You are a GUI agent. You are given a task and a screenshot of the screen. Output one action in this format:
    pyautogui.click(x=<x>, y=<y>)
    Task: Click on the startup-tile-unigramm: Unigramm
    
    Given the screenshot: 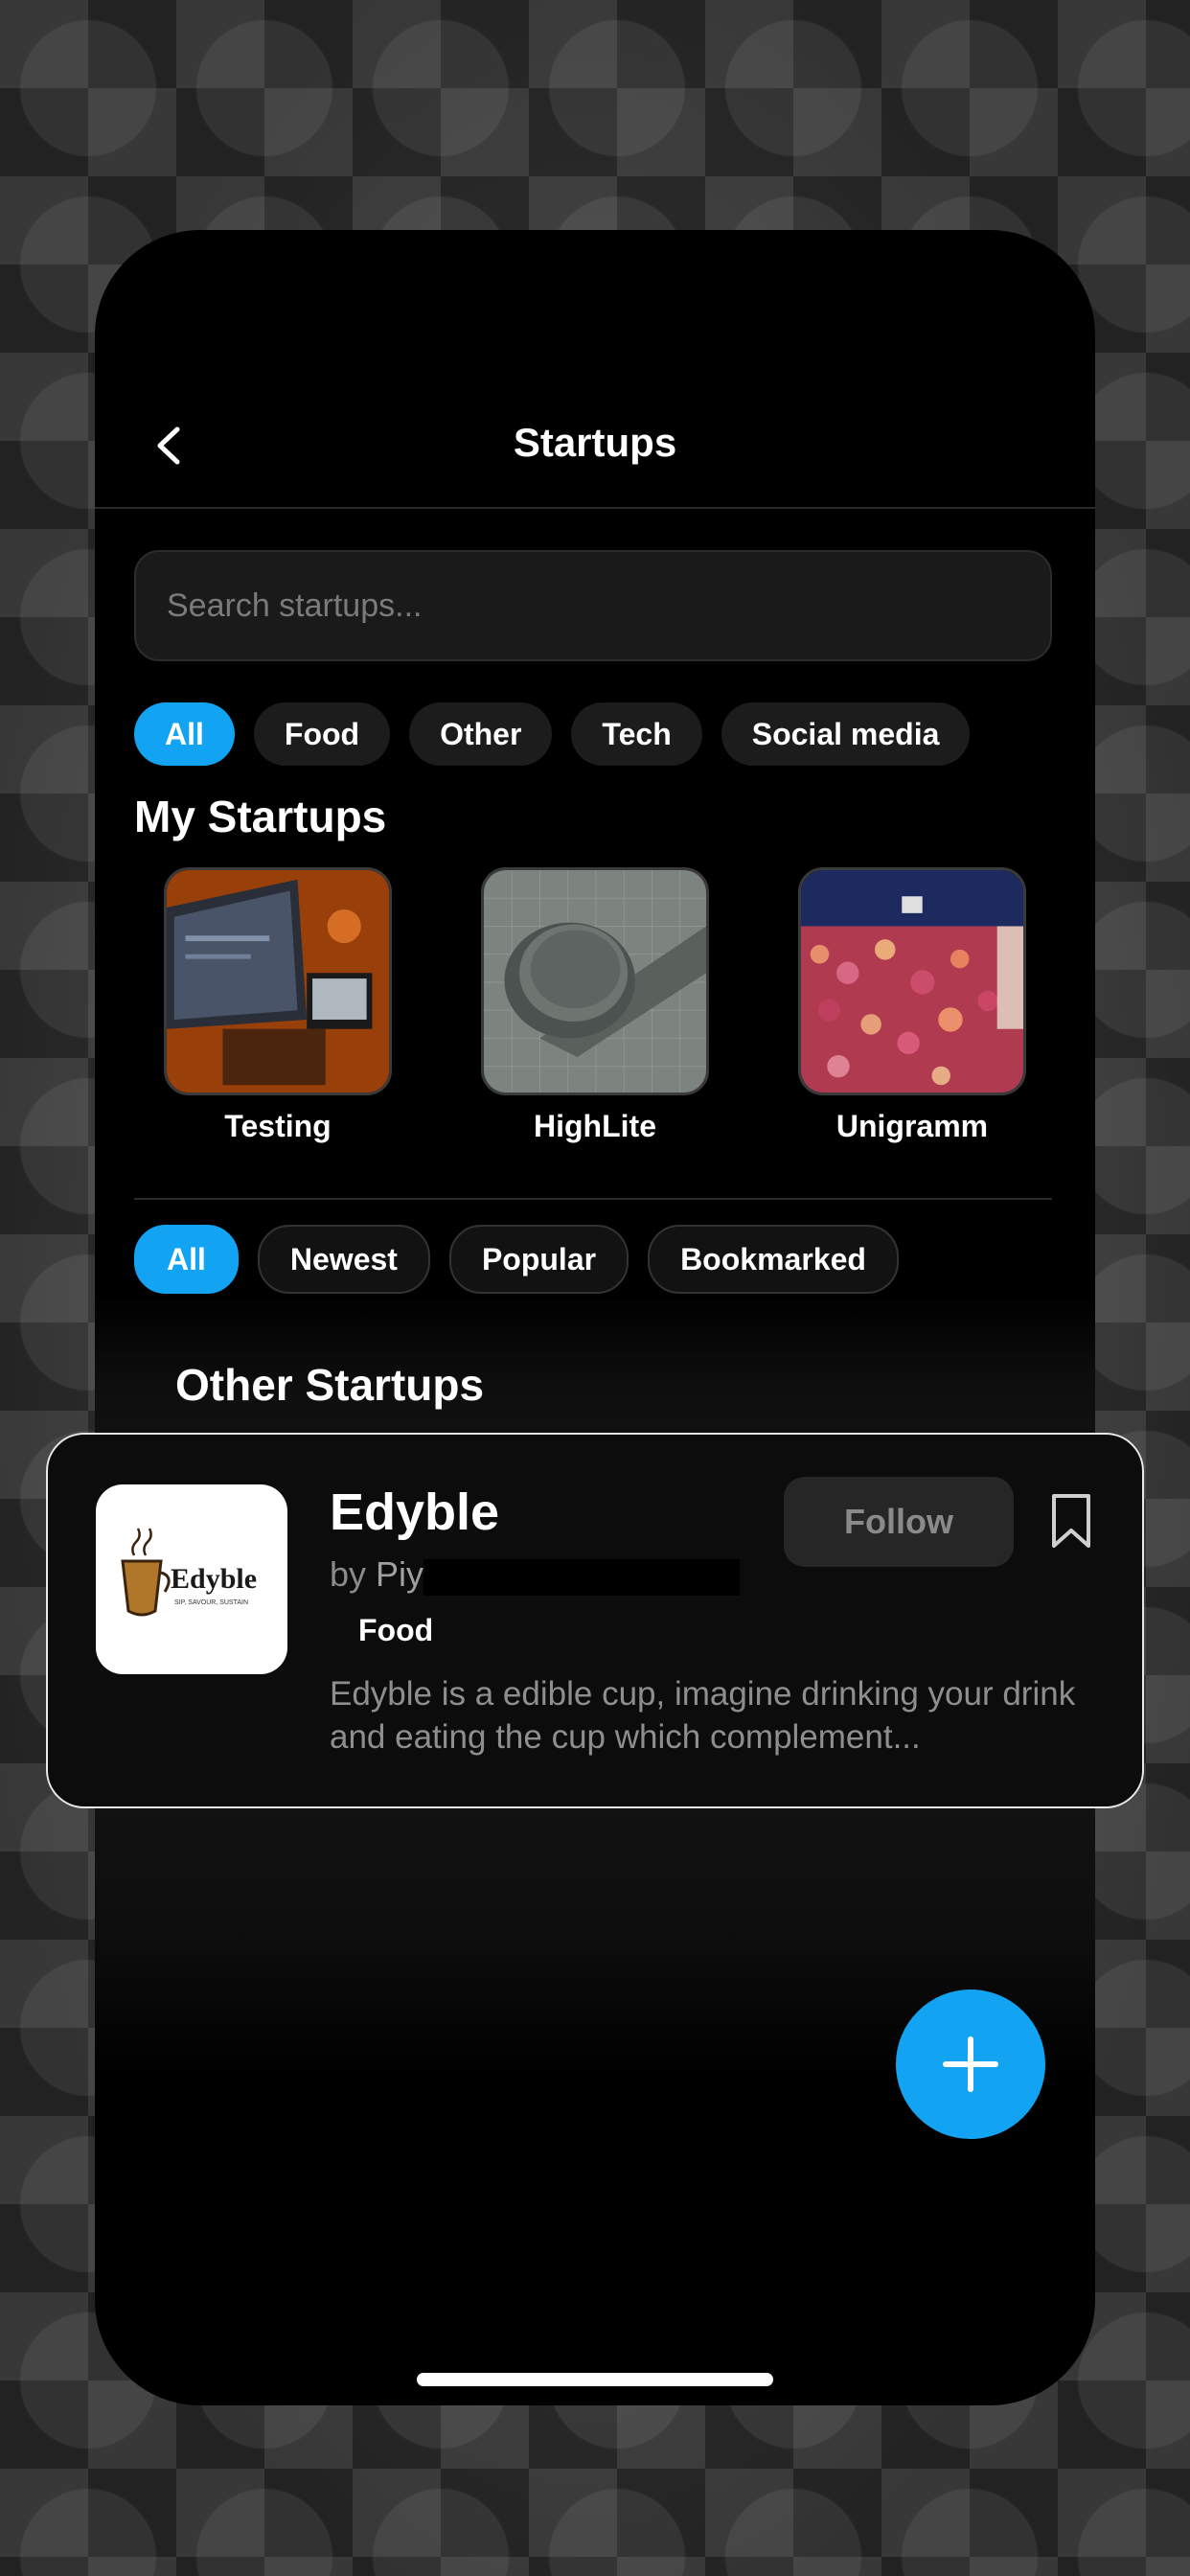 What is the action you would take?
    pyautogui.click(x=912, y=1005)
    